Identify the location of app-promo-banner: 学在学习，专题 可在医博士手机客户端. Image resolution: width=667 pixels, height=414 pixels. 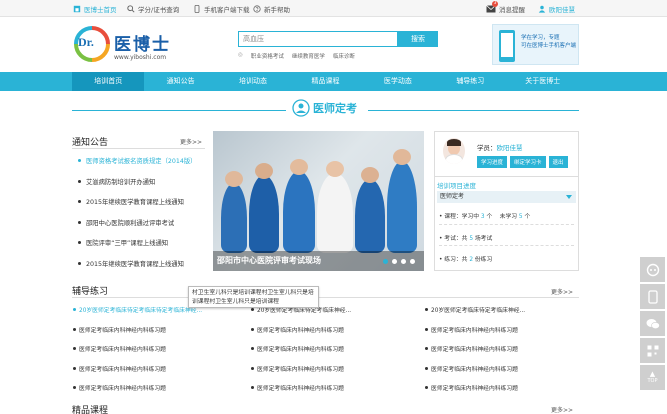
(535, 44).